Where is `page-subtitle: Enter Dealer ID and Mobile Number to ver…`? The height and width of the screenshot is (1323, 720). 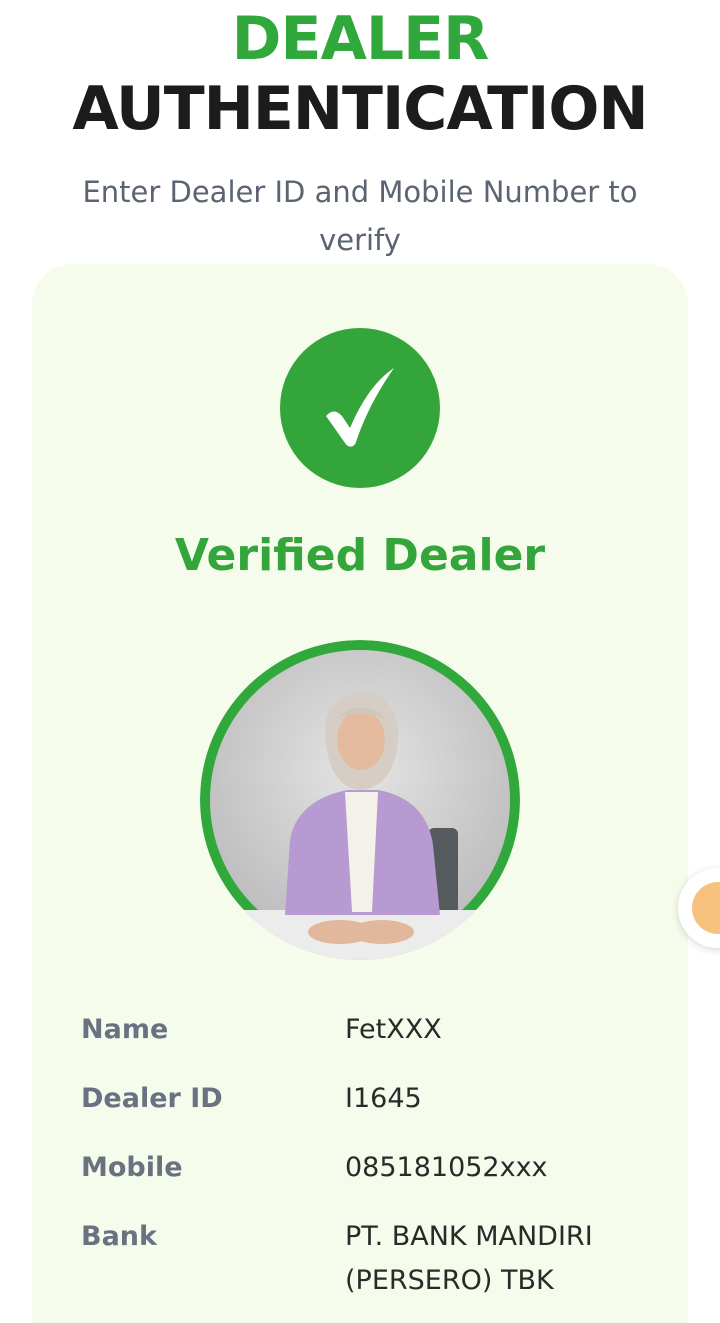
page-subtitle: Enter Dealer ID and Mobile Number to ver… is located at coordinates (360, 216).